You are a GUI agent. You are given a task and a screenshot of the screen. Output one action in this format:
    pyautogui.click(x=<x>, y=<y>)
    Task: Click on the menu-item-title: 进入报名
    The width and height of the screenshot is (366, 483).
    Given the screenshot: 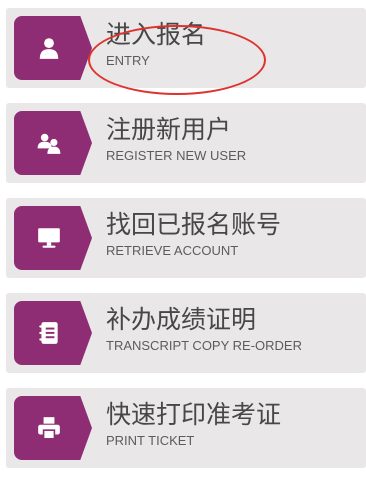 What is the action you would take?
    pyautogui.click(x=156, y=34)
    